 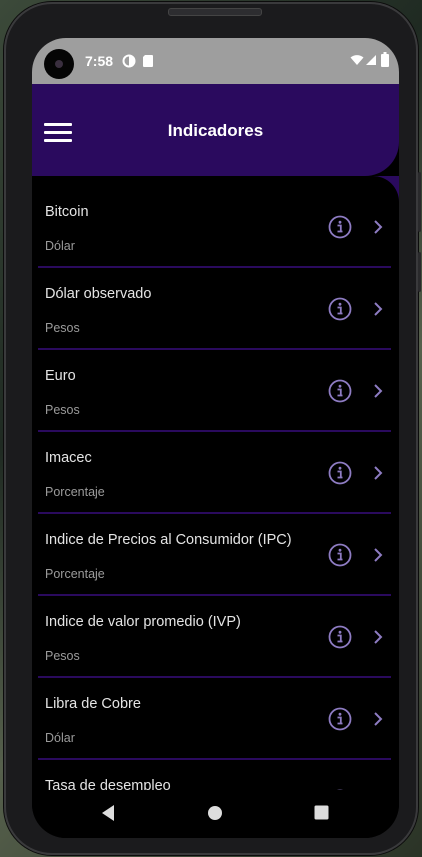 What do you see at coordinates (215, 61) in the screenshot?
I see `status-bar: 7:58` at bounding box center [215, 61].